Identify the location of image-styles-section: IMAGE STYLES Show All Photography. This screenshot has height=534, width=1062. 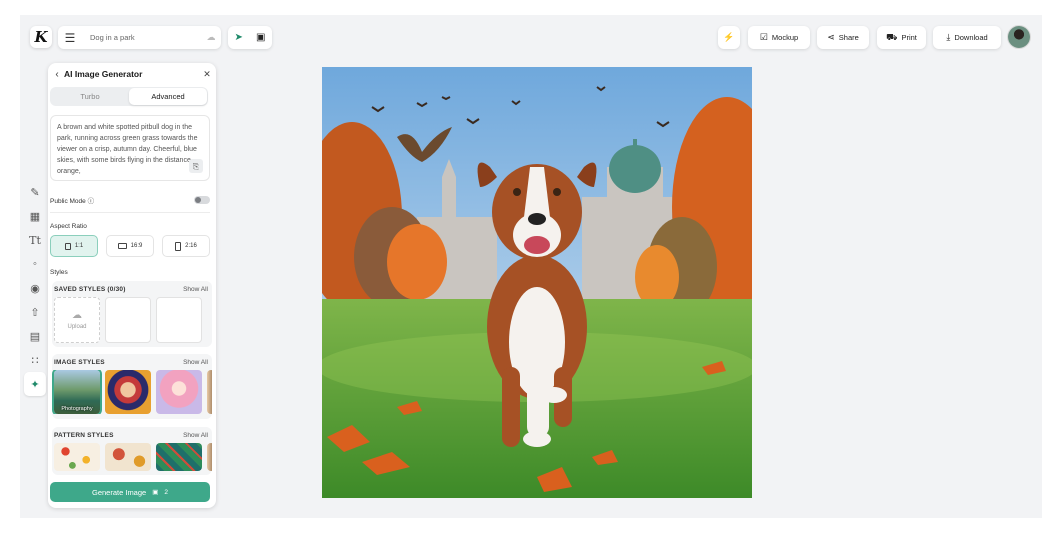
(132, 386).